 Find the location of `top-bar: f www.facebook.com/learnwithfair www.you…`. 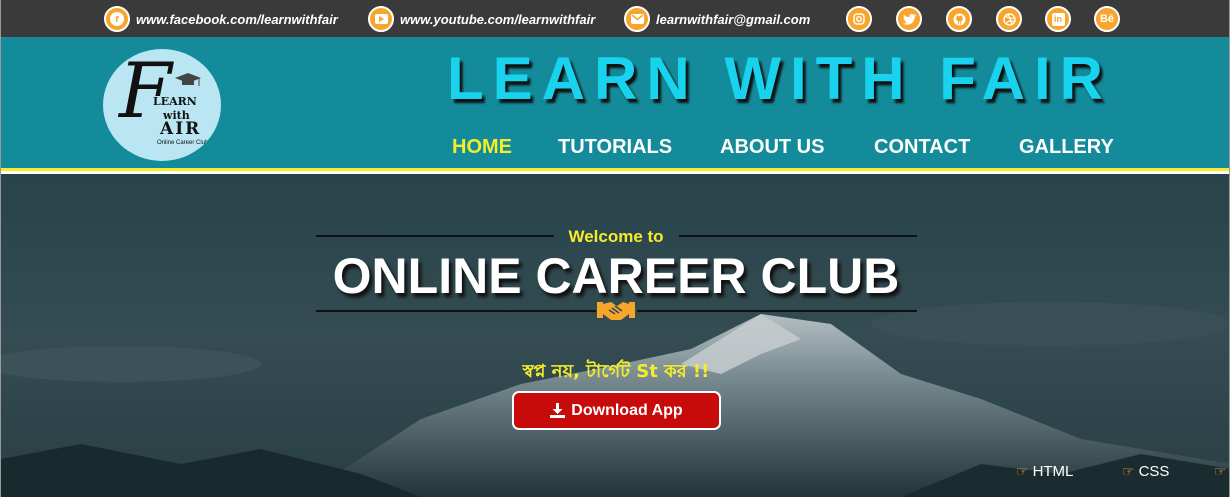

top-bar: f www.facebook.com/learnwithfair www.you… is located at coordinates (615, 18).